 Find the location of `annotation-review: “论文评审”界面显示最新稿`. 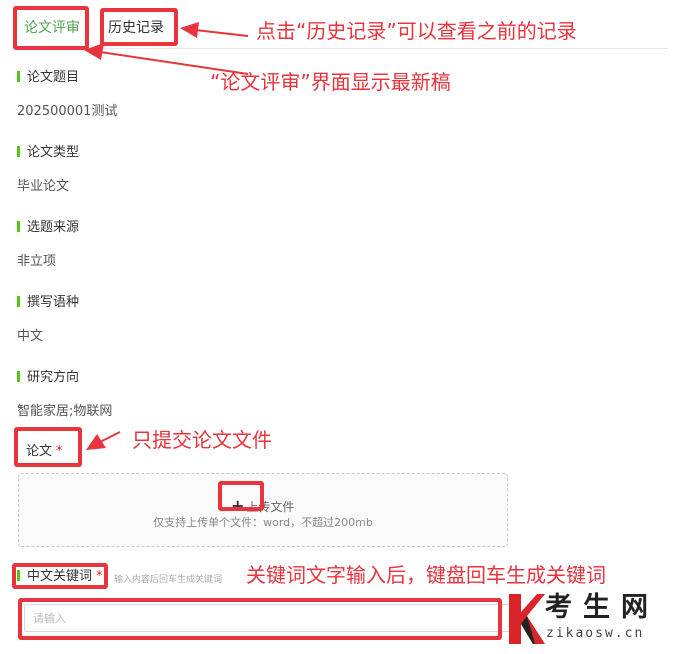

annotation-review: “论文评审”界面显示最新稿 is located at coordinates (330, 82).